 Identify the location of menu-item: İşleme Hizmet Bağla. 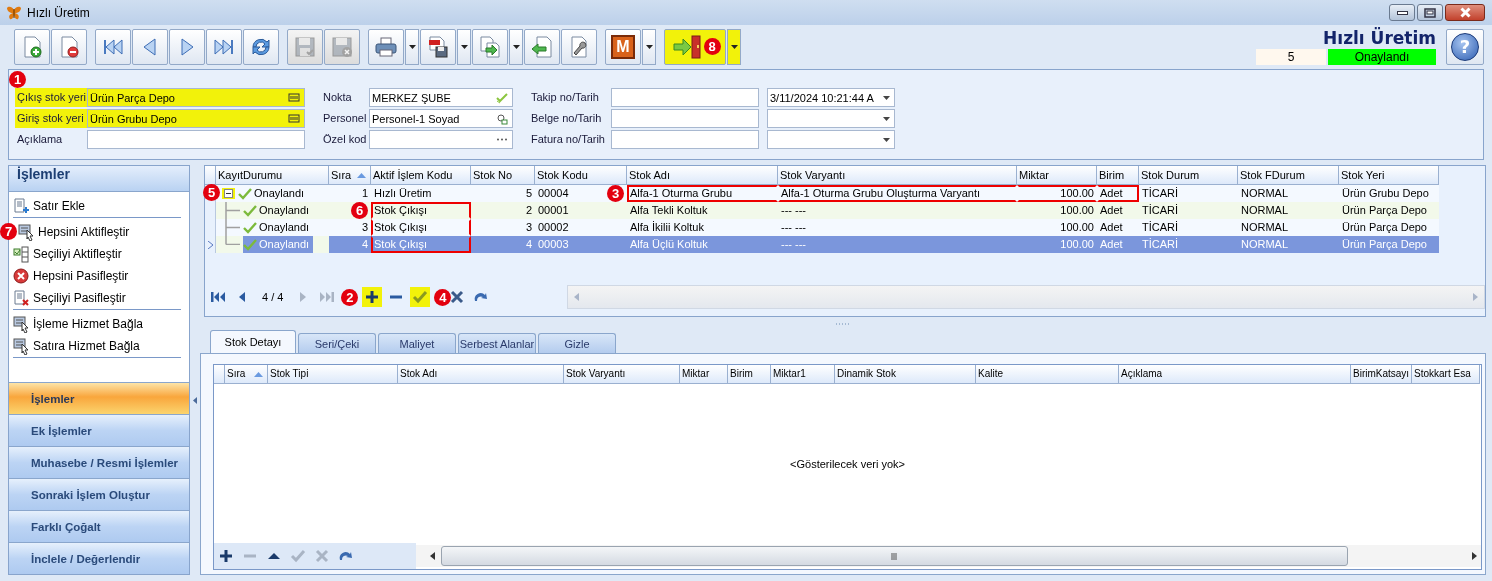
(97, 324).